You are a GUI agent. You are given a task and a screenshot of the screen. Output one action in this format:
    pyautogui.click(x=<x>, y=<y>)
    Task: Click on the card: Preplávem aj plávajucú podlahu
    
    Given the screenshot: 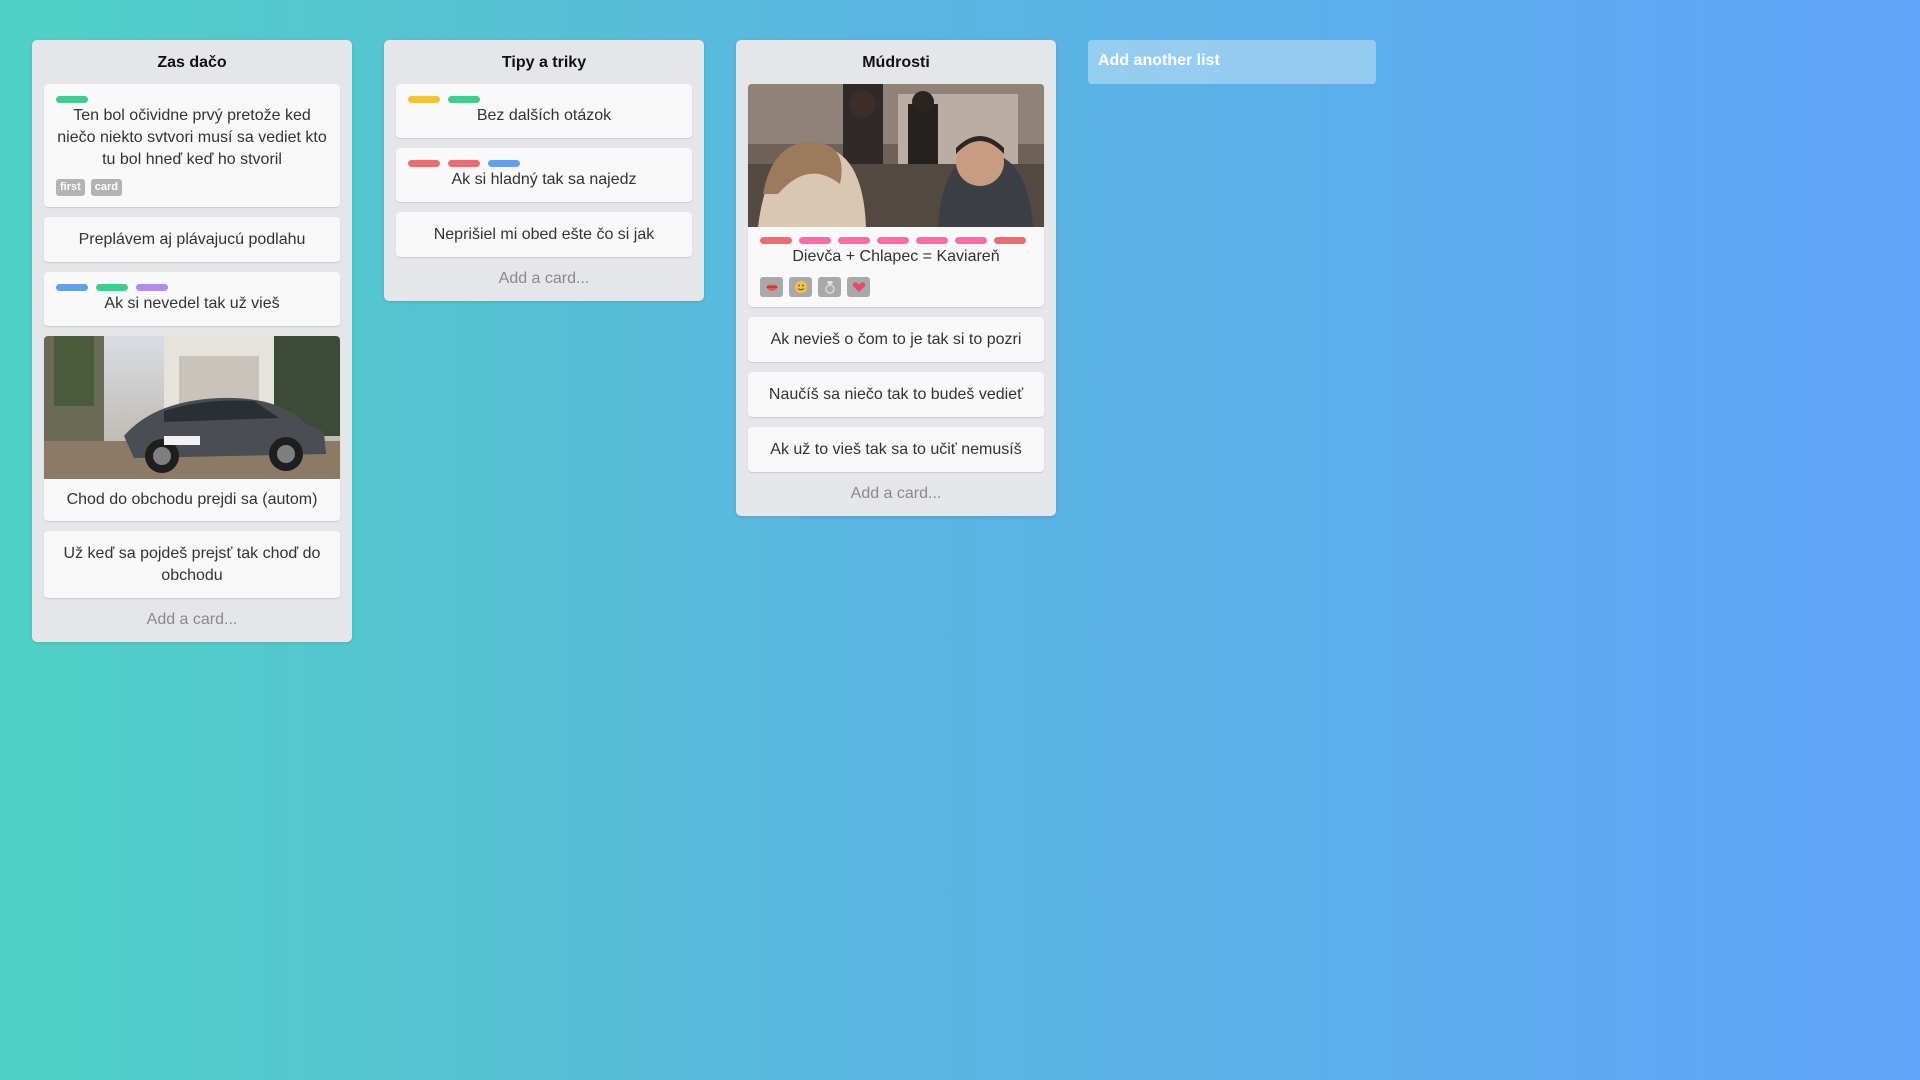 What is the action you would take?
    pyautogui.click(x=192, y=239)
    